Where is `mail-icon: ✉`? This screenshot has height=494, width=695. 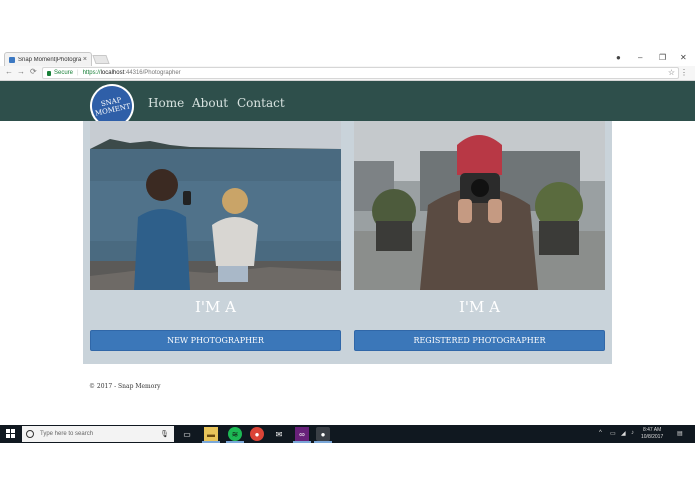 mail-icon: ✉ is located at coordinates (279, 434).